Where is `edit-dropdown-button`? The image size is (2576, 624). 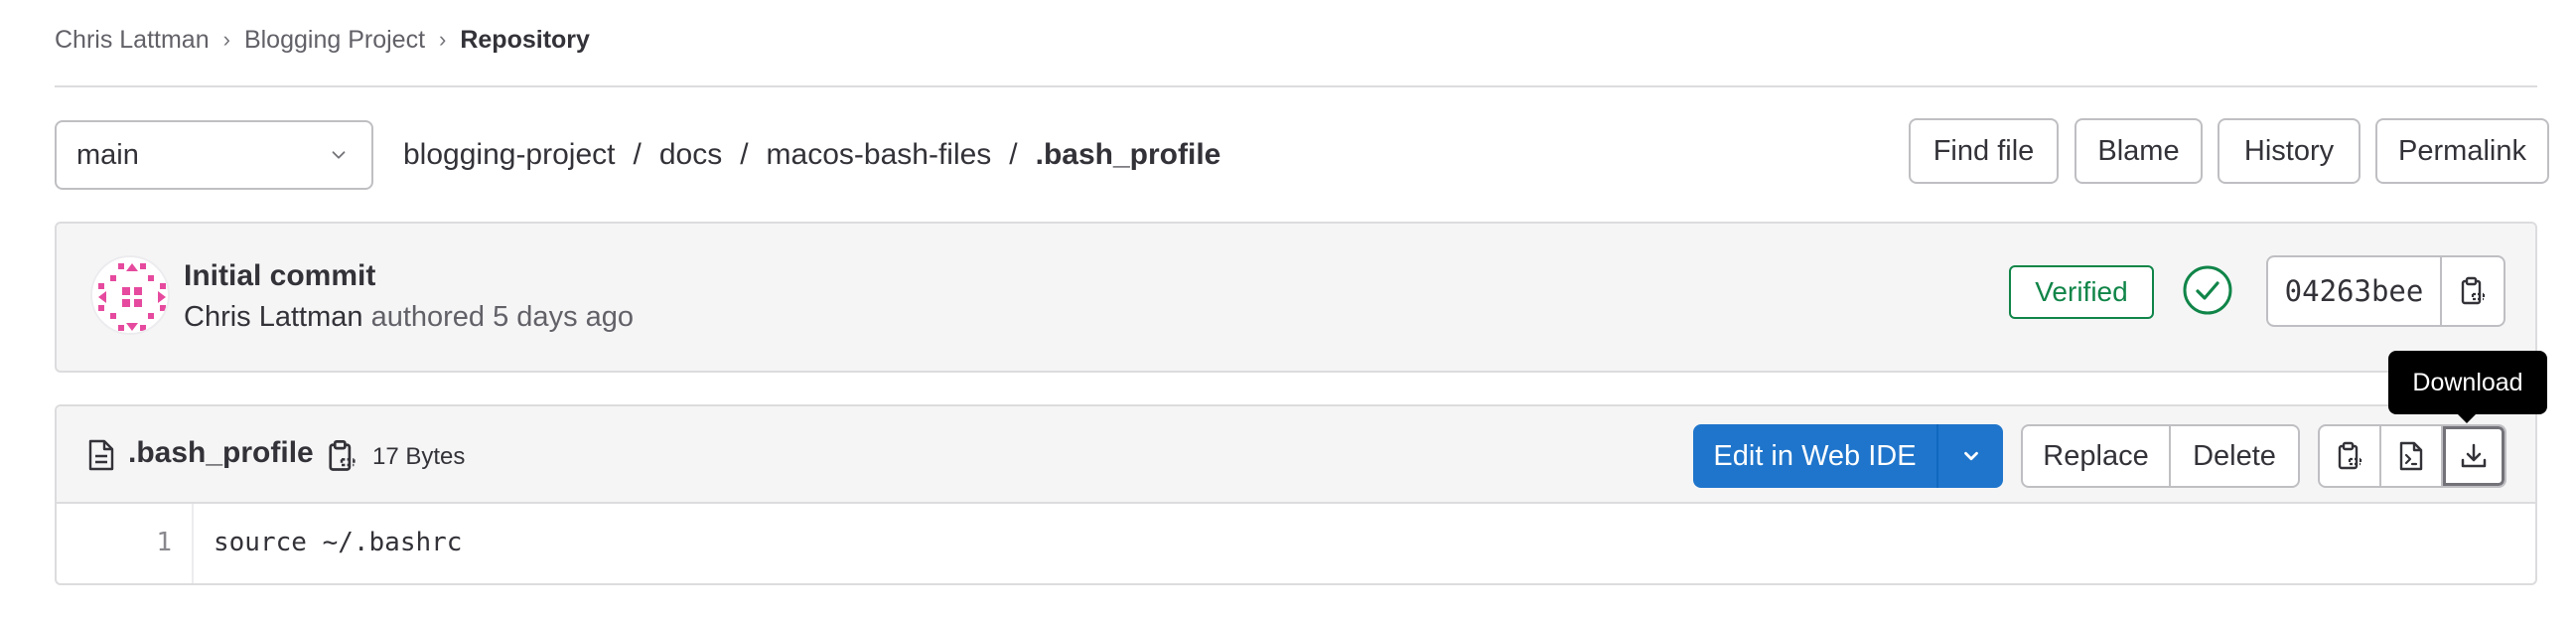 edit-dropdown-button is located at coordinates (1971, 456).